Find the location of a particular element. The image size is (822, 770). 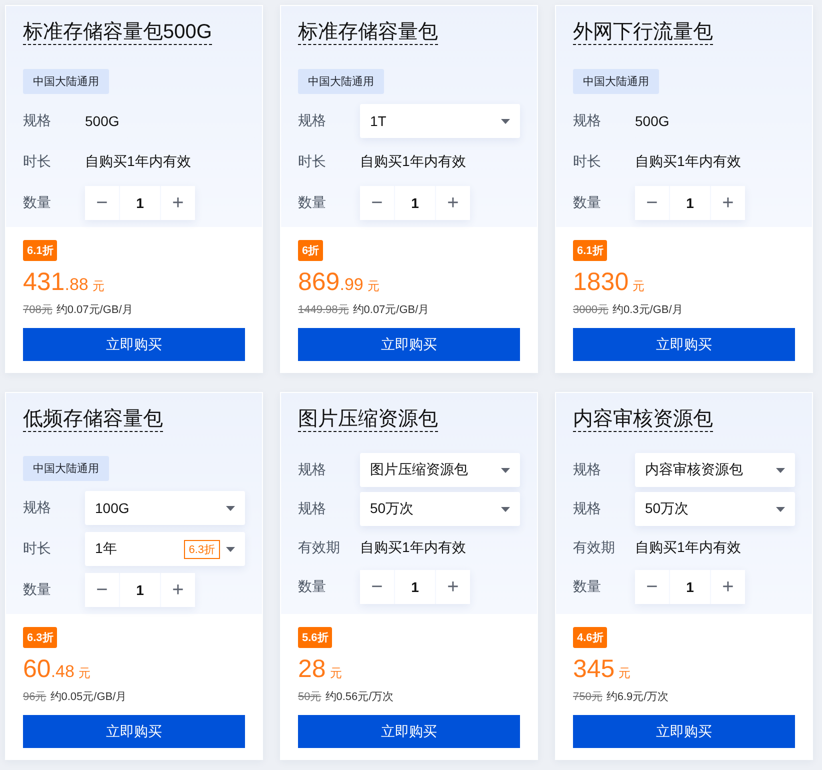

dropdown-select: 100G is located at coordinates (165, 508).